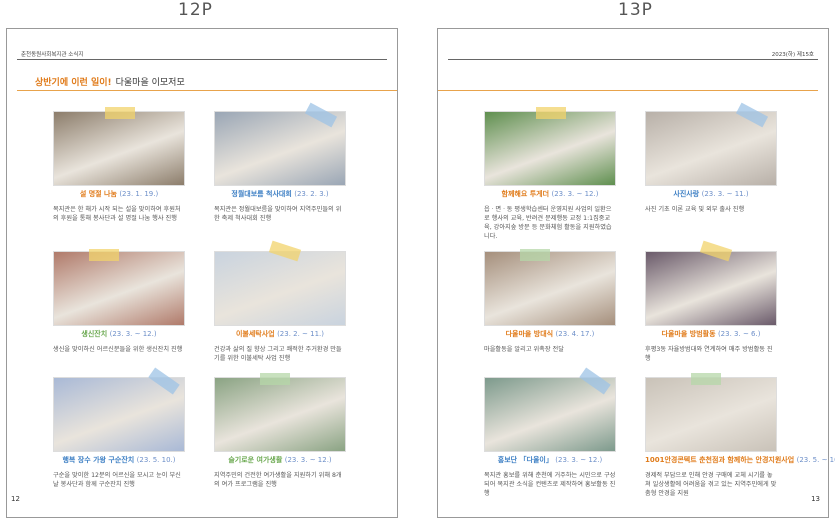 Image resolution: width=835 pixels, height=523 pixels. I want to click on activity-date: (23. 4. 17.), so click(575, 334).